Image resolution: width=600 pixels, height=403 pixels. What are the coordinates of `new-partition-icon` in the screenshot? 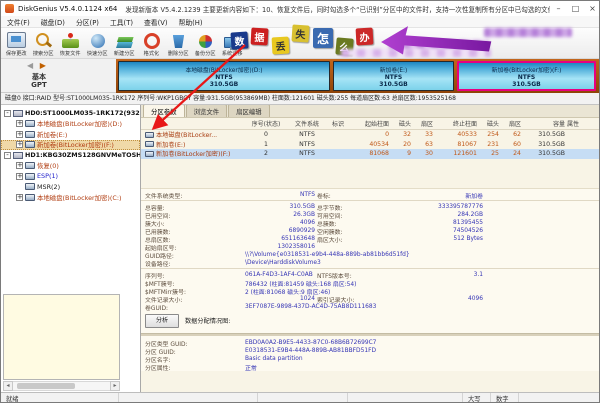 It's located at (124, 45).